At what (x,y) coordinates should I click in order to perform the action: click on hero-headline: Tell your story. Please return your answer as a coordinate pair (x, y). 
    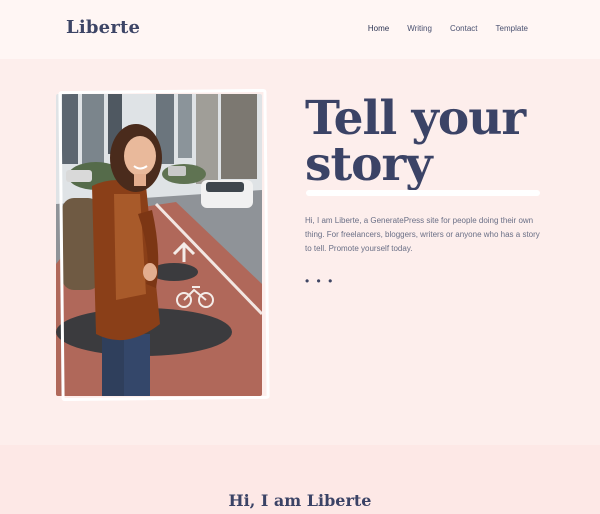
    Looking at the image, I should click on (415, 141).